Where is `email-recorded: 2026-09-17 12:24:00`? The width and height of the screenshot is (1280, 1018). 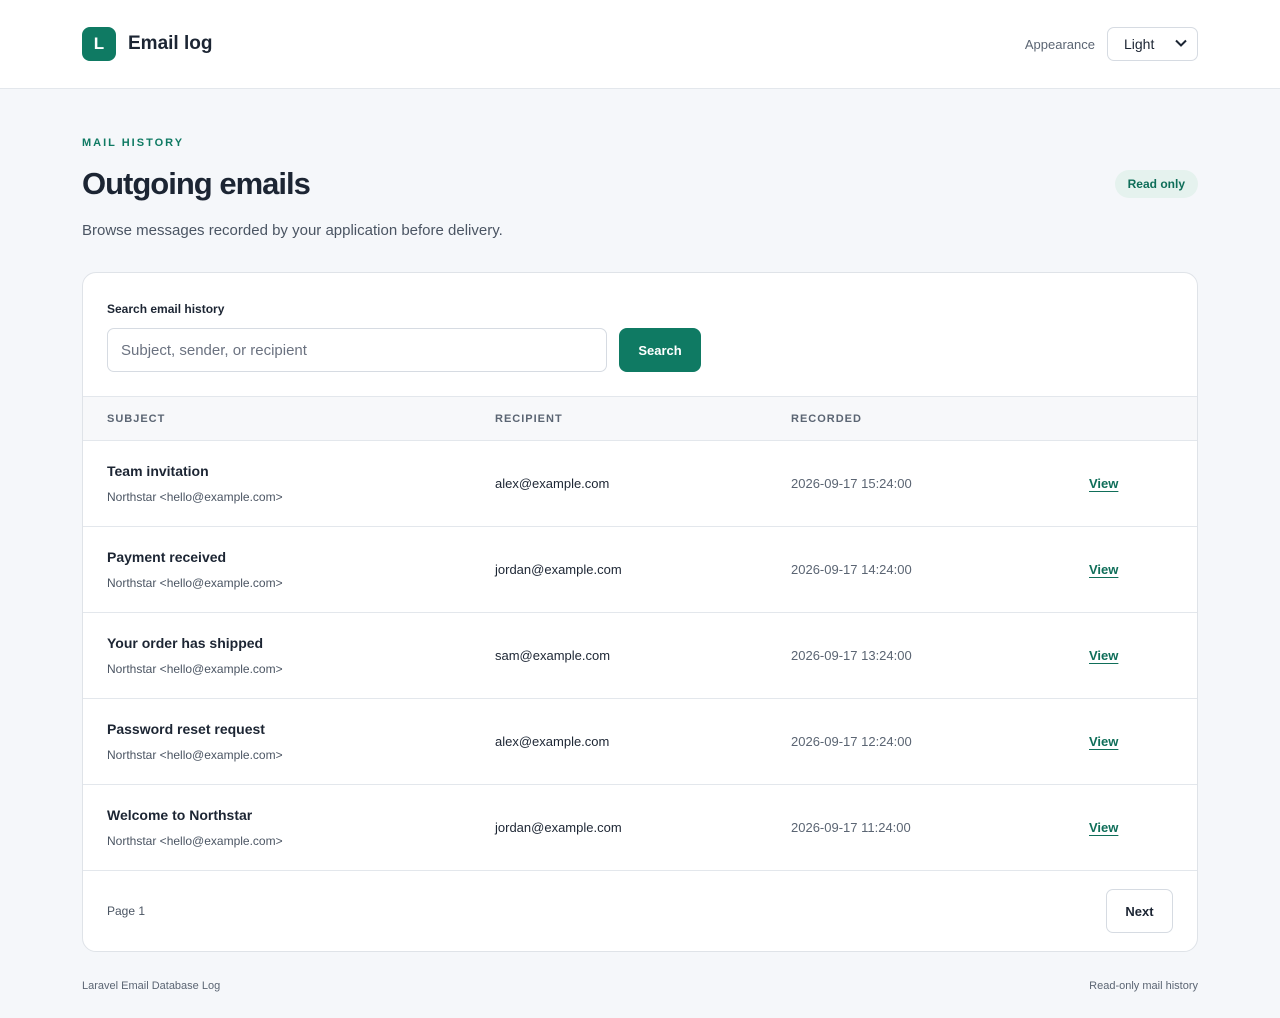
email-recorded: 2026-09-17 12:24:00 is located at coordinates (851, 741).